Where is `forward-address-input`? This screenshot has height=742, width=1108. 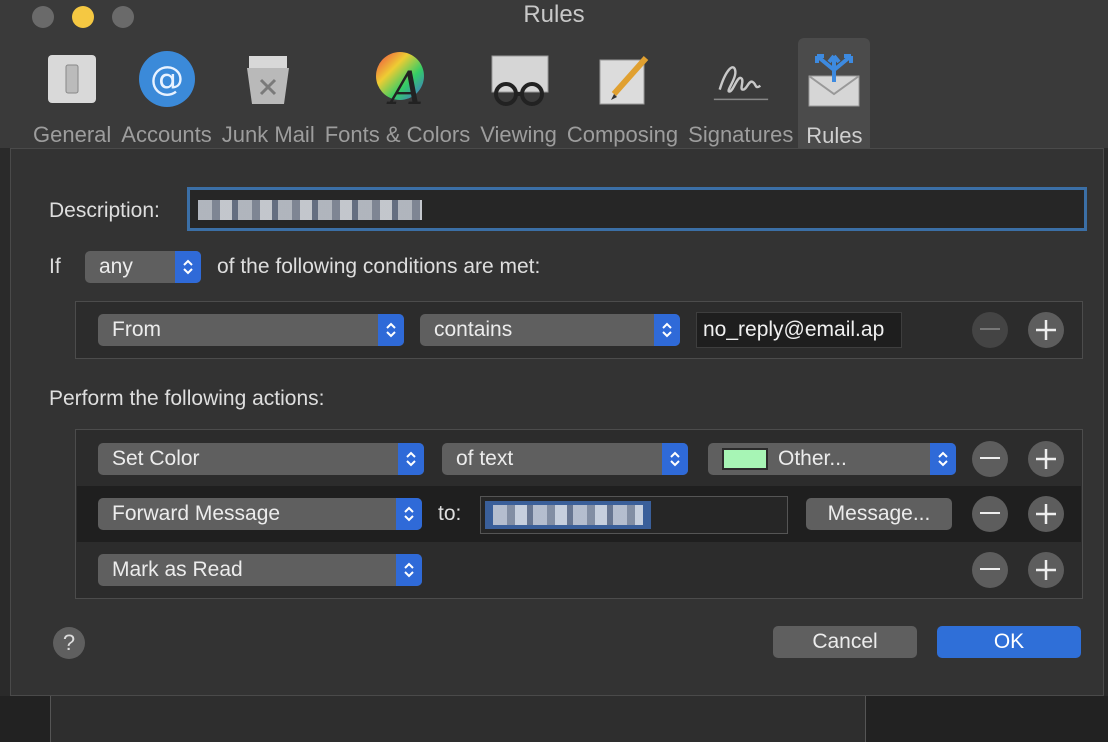
forward-address-input is located at coordinates (634, 515).